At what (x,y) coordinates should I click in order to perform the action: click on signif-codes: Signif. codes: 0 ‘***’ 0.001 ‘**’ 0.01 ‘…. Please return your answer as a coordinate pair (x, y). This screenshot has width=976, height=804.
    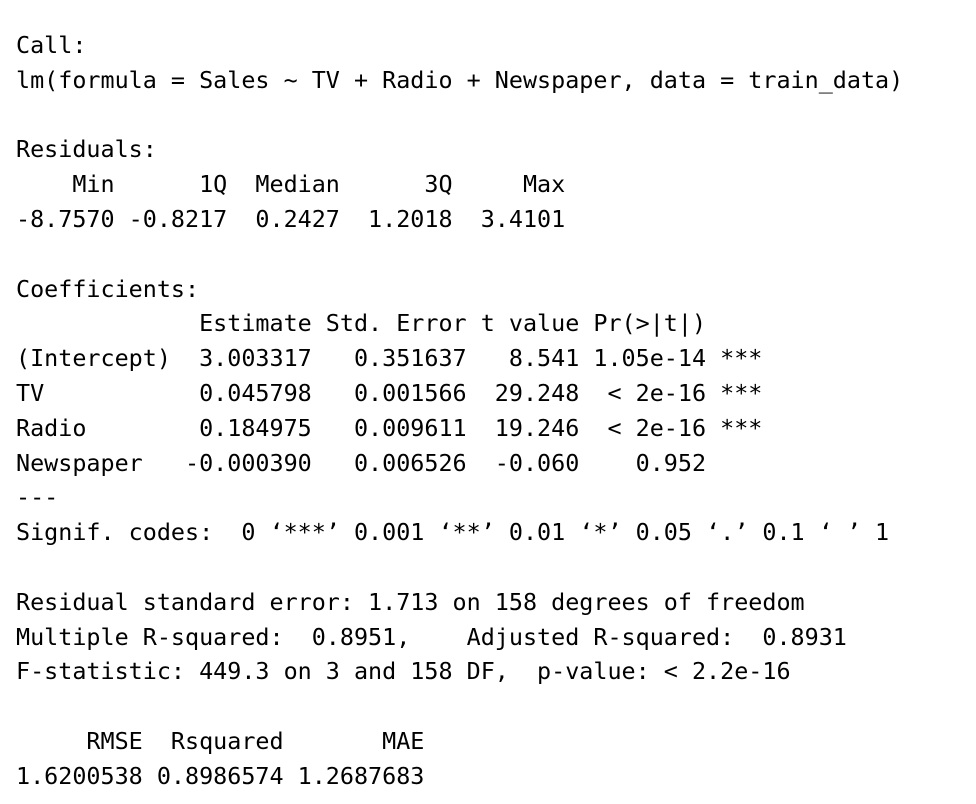
    Looking at the image, I should click on (453, 532).